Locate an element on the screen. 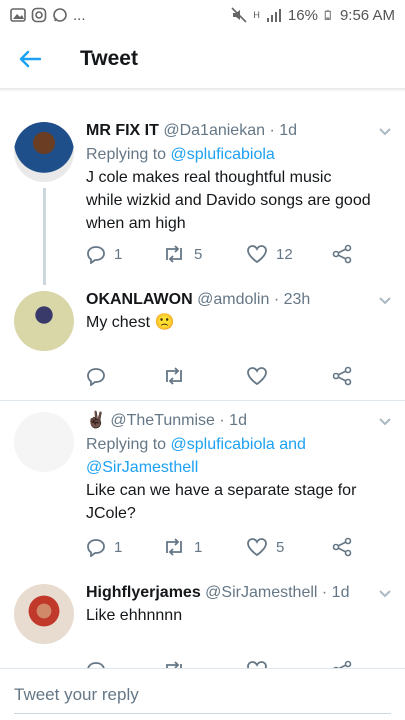 The height and width of the screenshot is (720, 405). tweet-header: Highflyerjames @SirJamesthell · 1d is located at coordinates (239, 593).